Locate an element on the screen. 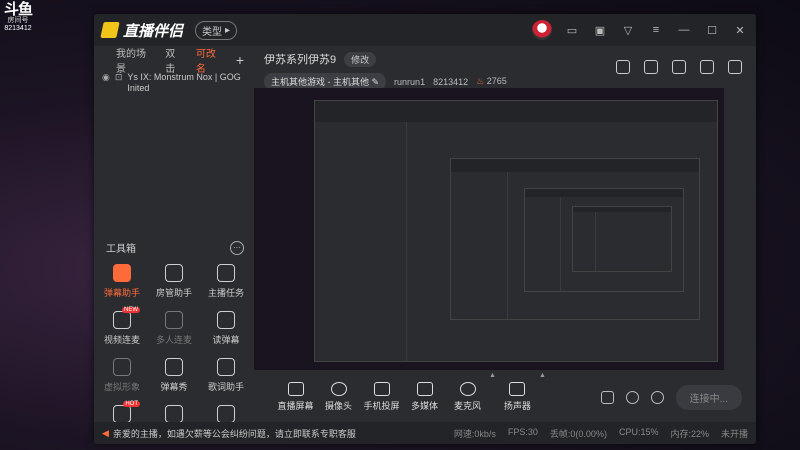 This screenshot has width=800, height=450. settings-icon is located at coordinates (657, 397).